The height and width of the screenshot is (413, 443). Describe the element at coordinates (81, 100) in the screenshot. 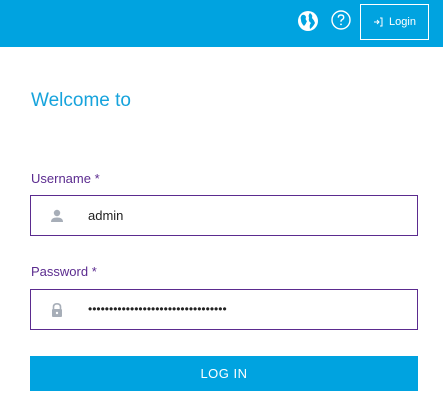

I see `page-title: Welcome to` at that location.